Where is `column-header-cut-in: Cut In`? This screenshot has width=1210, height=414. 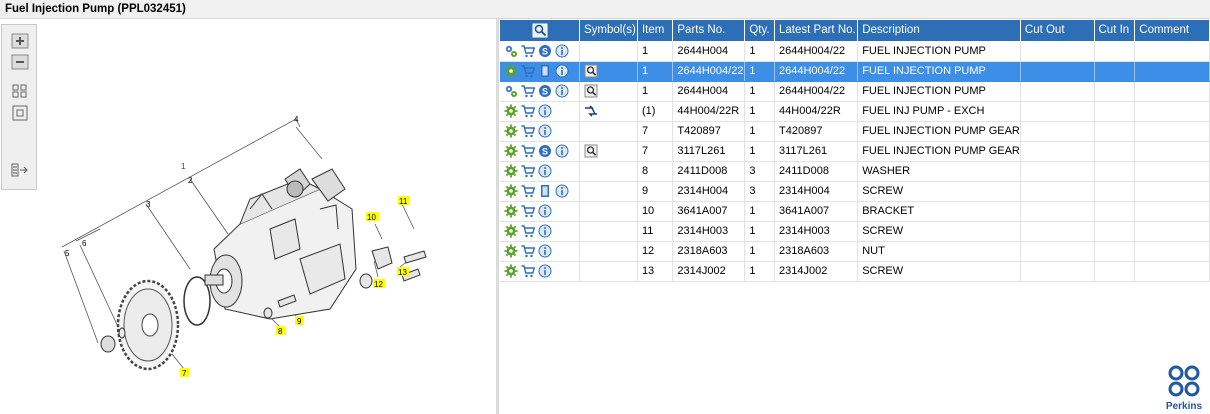 column-header-cut-in: Cut In is located at coordinates (1115, 31).